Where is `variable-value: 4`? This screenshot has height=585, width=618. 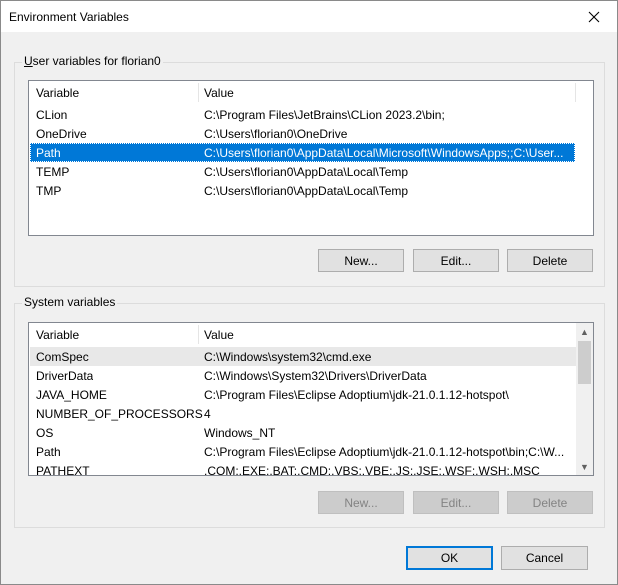
variable-value: 4 is located at coordinates (207, 414).